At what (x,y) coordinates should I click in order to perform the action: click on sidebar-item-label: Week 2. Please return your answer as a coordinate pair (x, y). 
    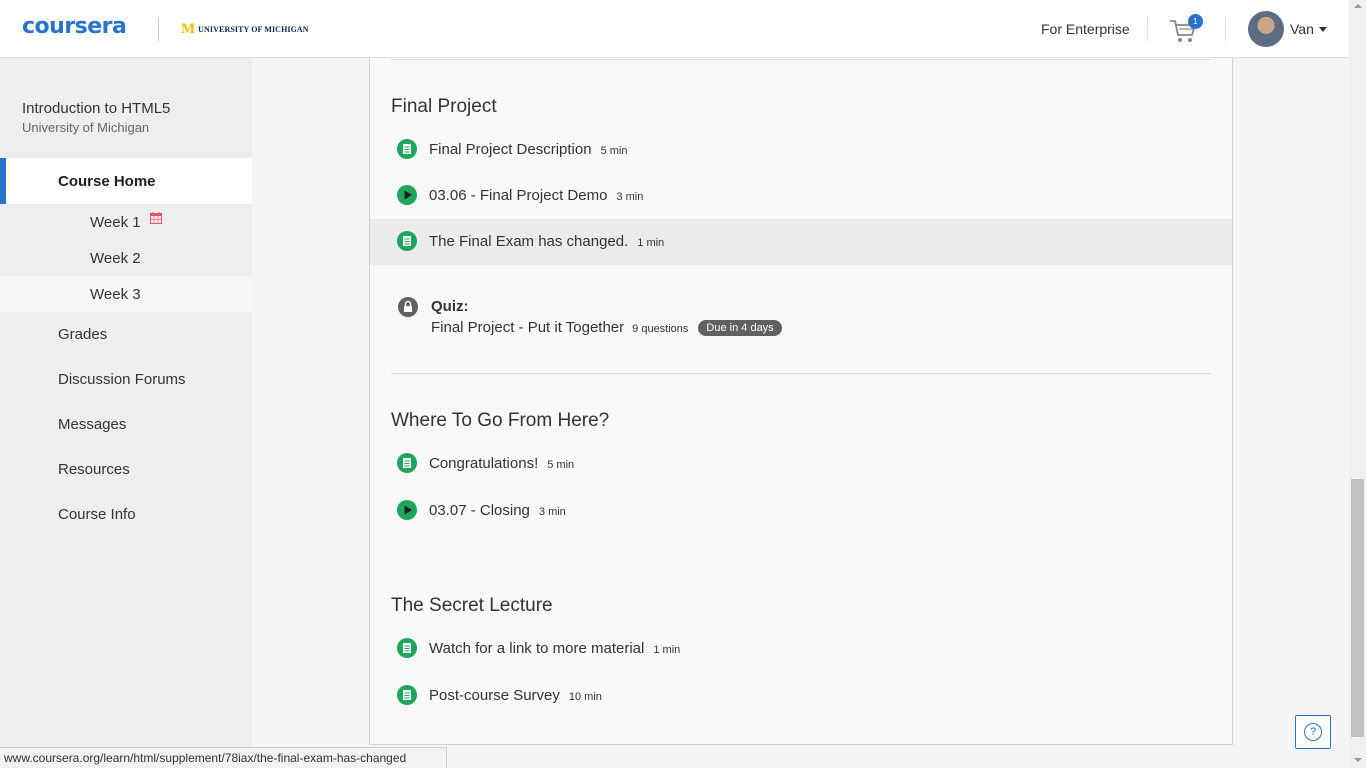
    Looking at the image, I should click on (115, 258).